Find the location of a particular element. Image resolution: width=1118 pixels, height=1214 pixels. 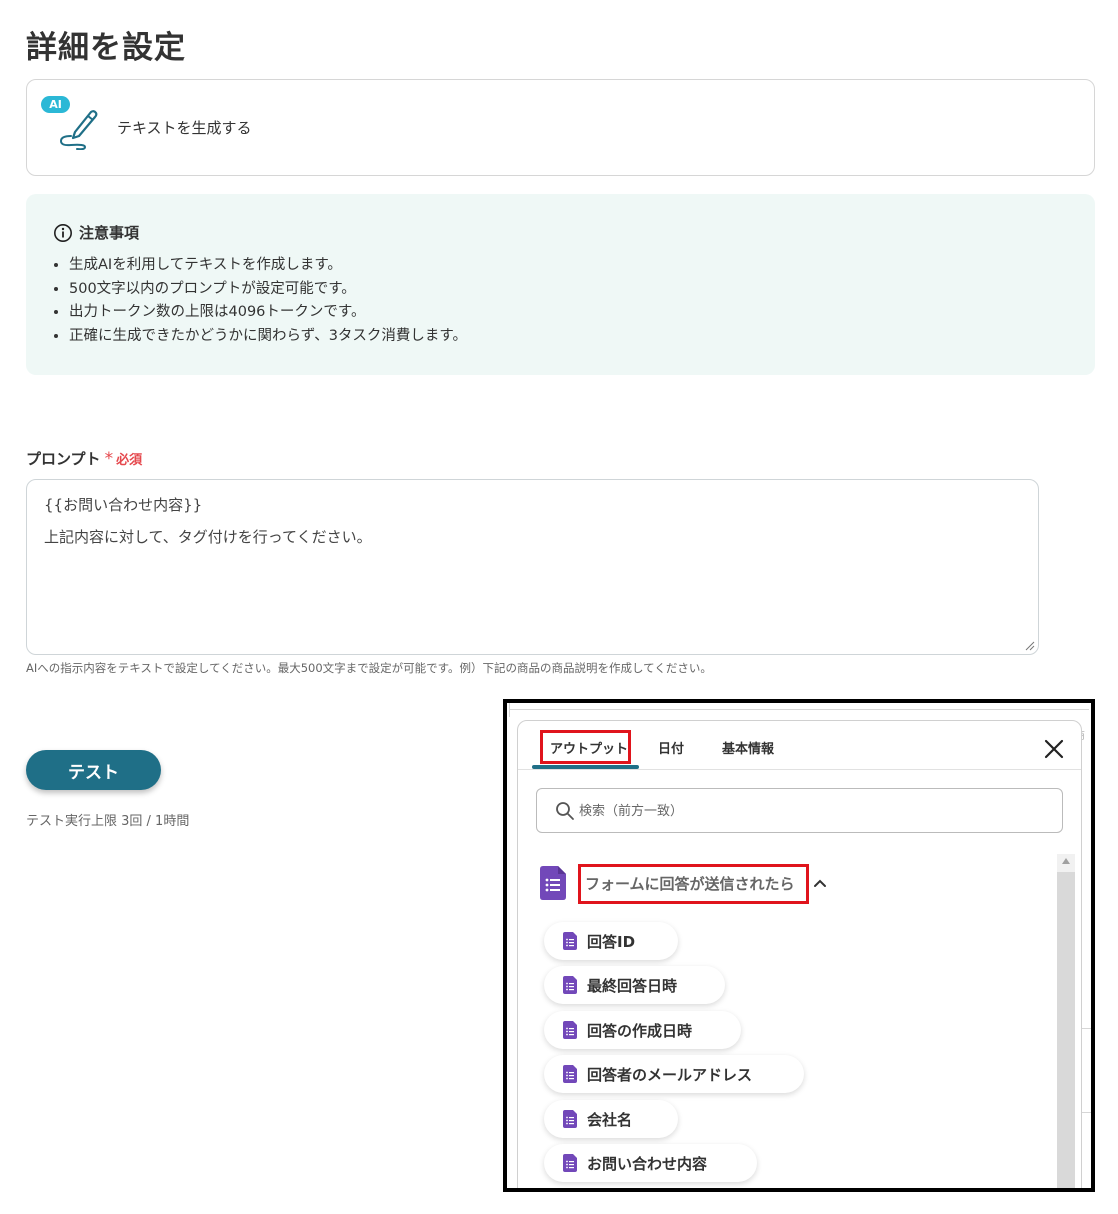

output-item: 回答ID is located at coordinates (611, 941).